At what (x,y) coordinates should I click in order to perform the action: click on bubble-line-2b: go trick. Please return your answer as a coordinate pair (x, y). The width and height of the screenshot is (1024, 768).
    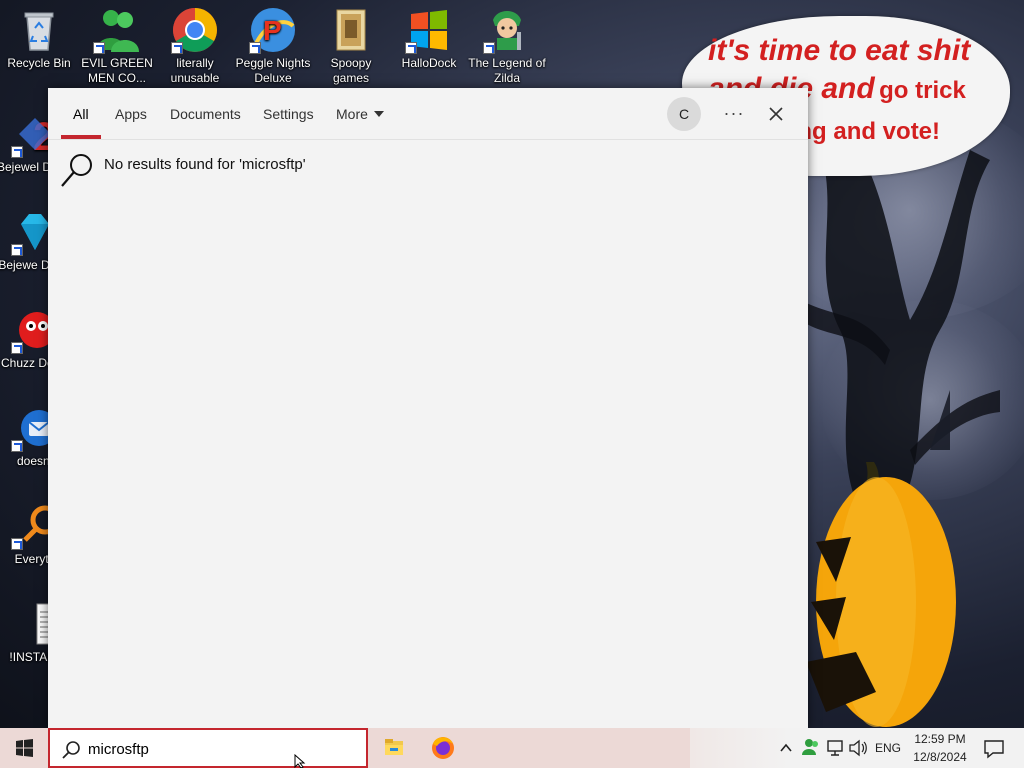
    Looking at the image, I should click on (922, 90).